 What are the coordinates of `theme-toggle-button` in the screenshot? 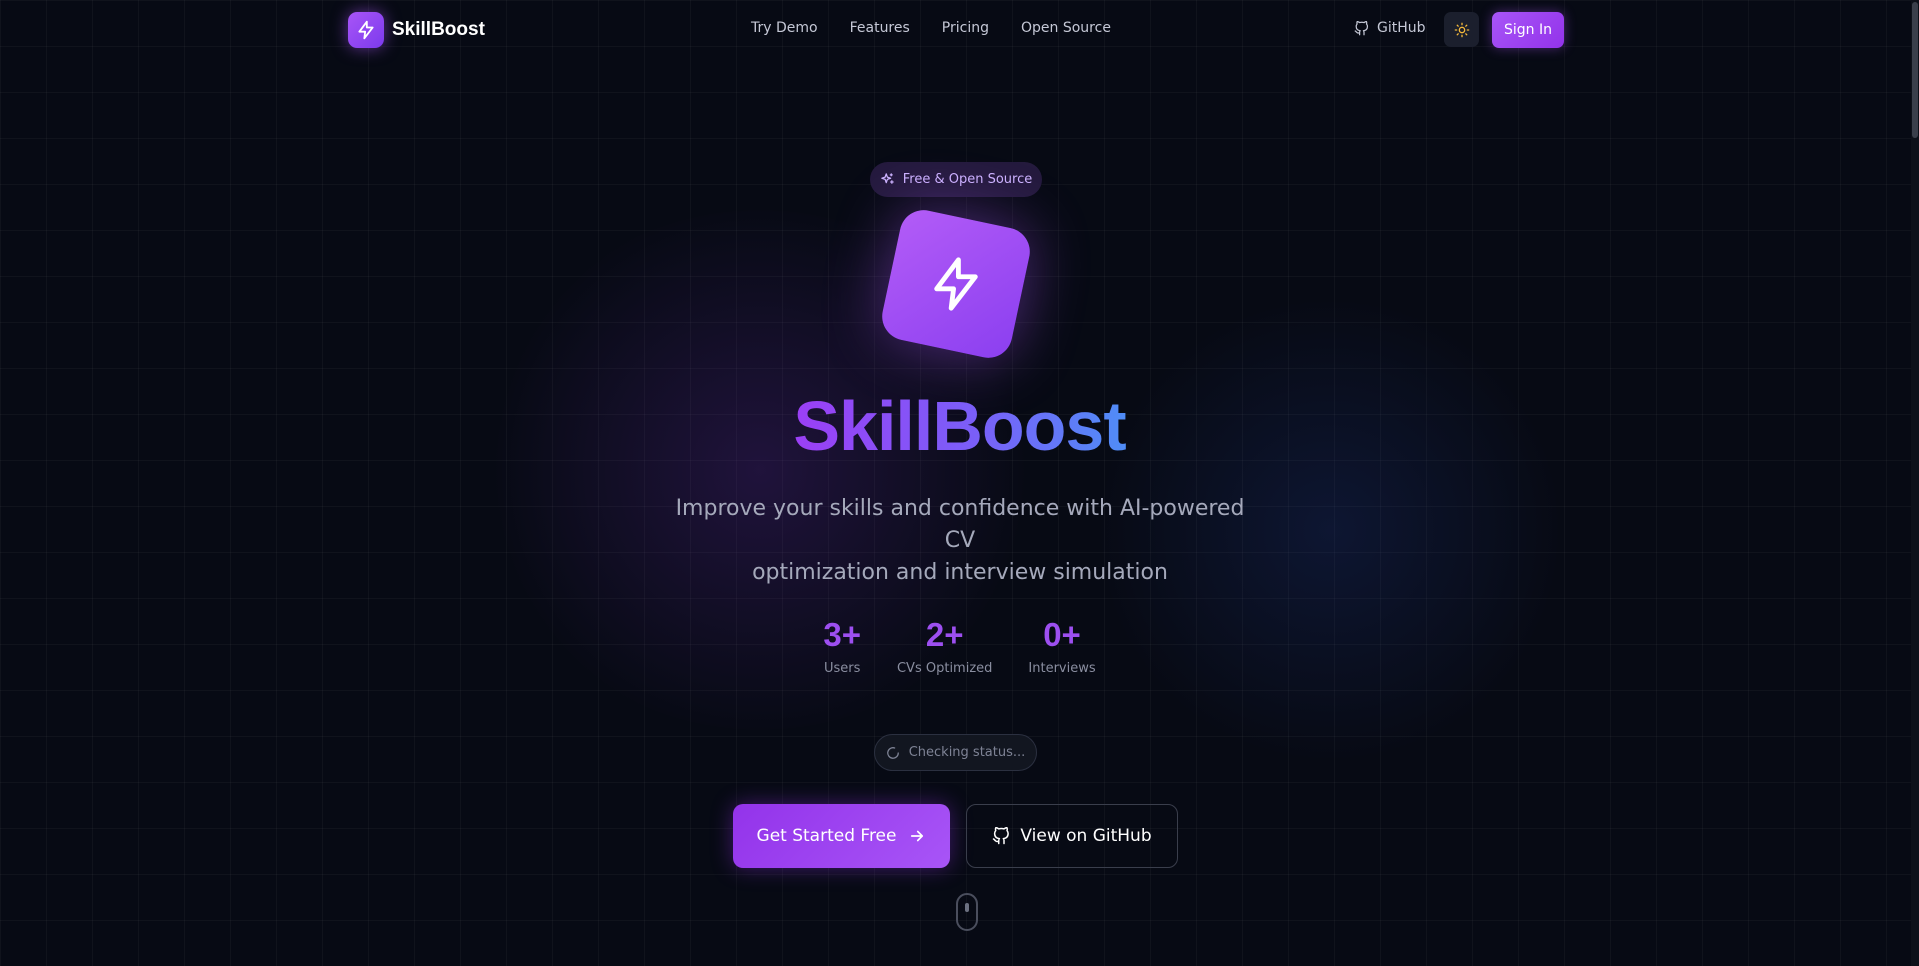 It's located at (1461, 29).